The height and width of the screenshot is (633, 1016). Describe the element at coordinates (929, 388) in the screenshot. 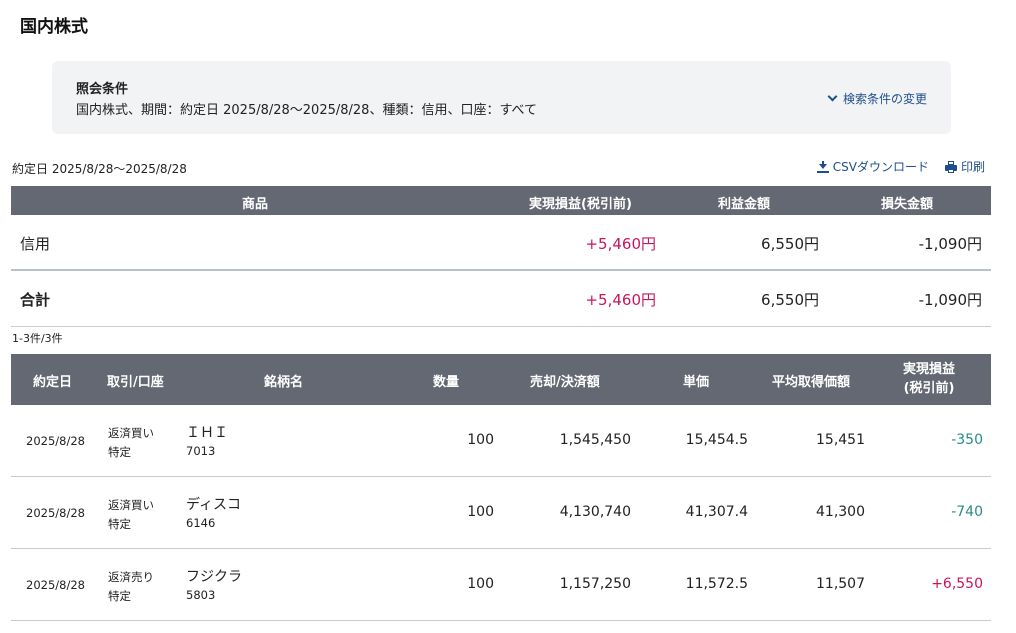

I see `header-realized-line2: (税引前)` at that location.